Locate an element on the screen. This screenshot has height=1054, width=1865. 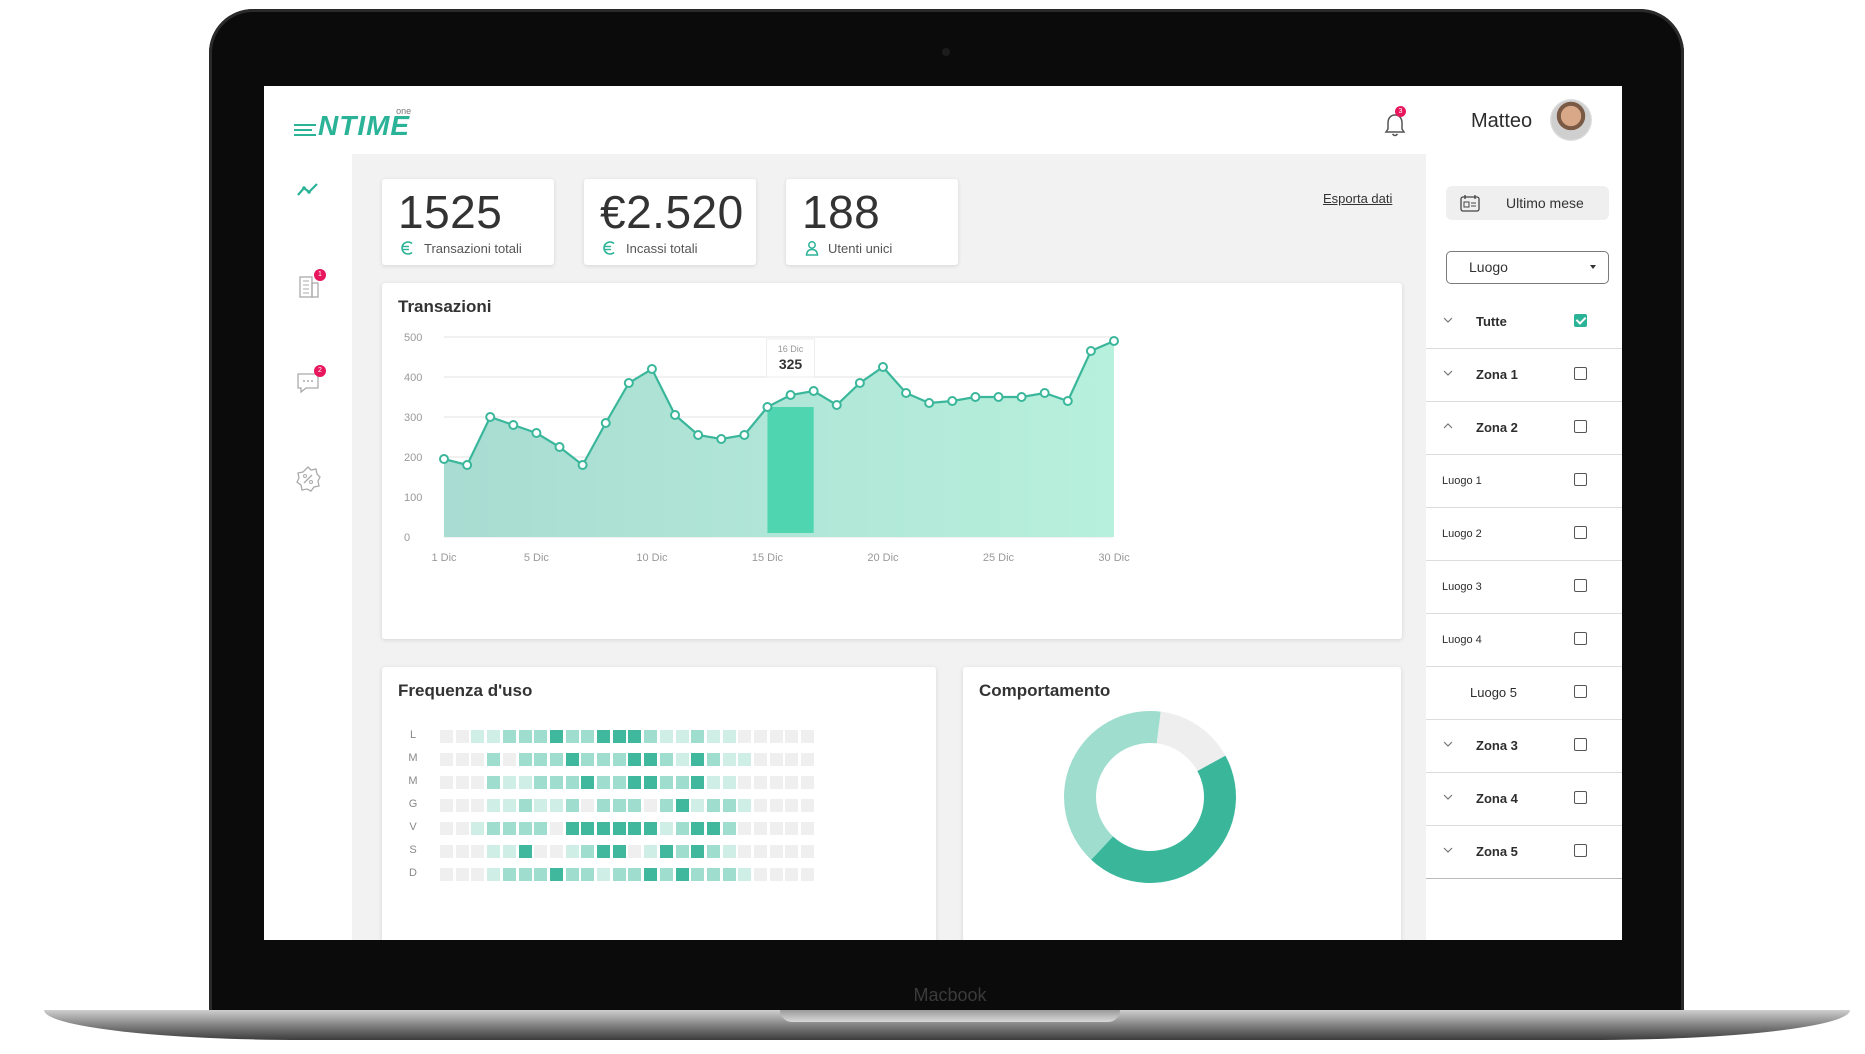
donut-slice is located at coordinates (1163, 819).